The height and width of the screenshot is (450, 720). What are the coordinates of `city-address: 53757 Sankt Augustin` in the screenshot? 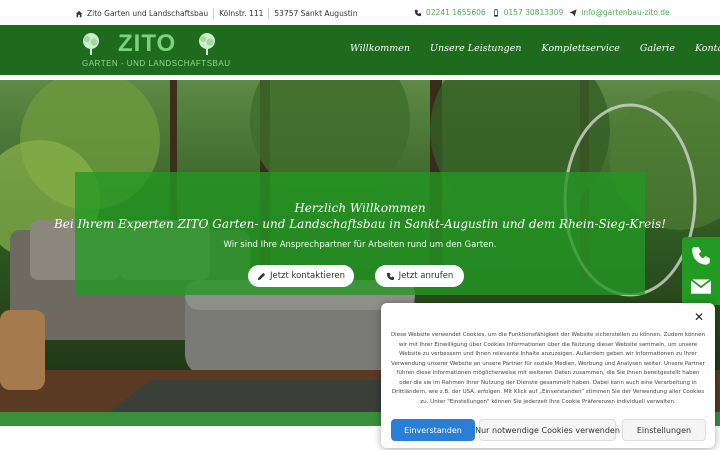 It's located at (316, 13).